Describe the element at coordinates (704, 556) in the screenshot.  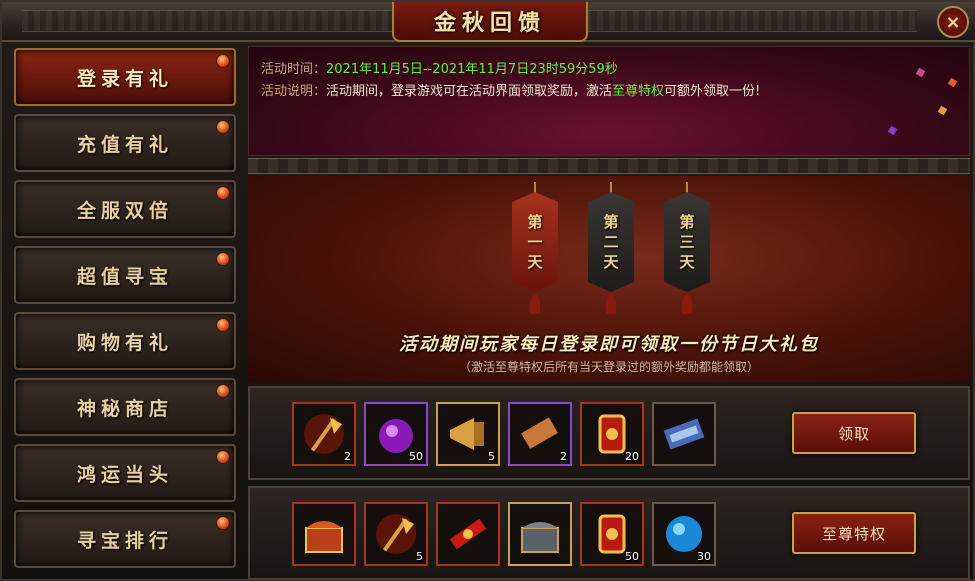
I see `item-count: 30` at that location.